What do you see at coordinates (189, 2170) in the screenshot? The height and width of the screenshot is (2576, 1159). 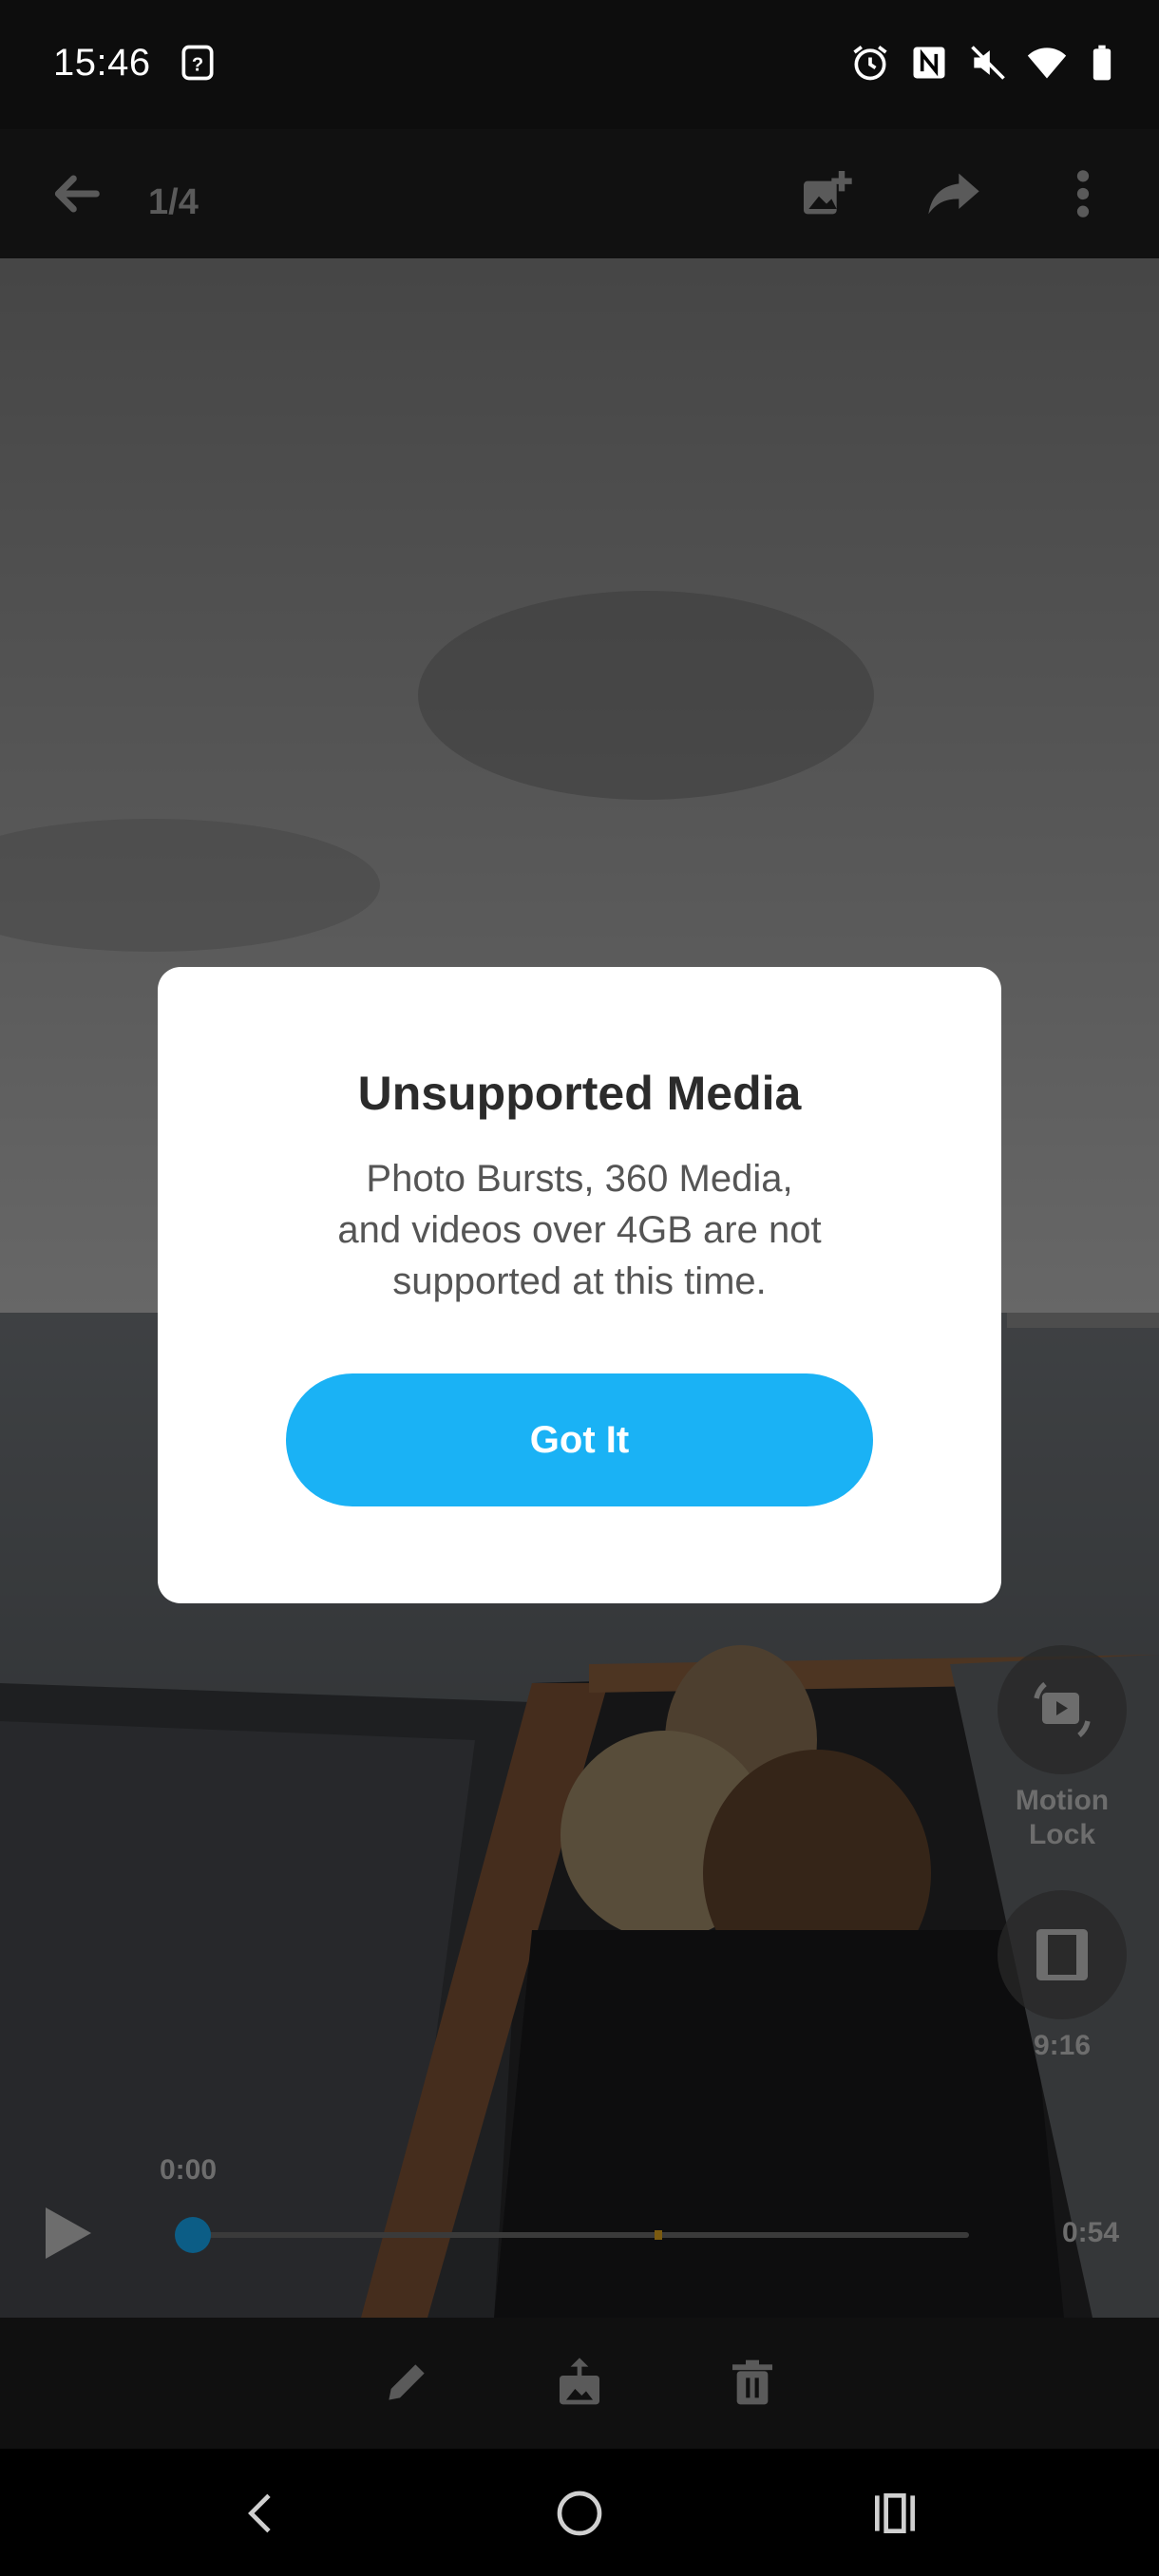 I see `time-start: 0:00` at bounding box center [189, 2170].